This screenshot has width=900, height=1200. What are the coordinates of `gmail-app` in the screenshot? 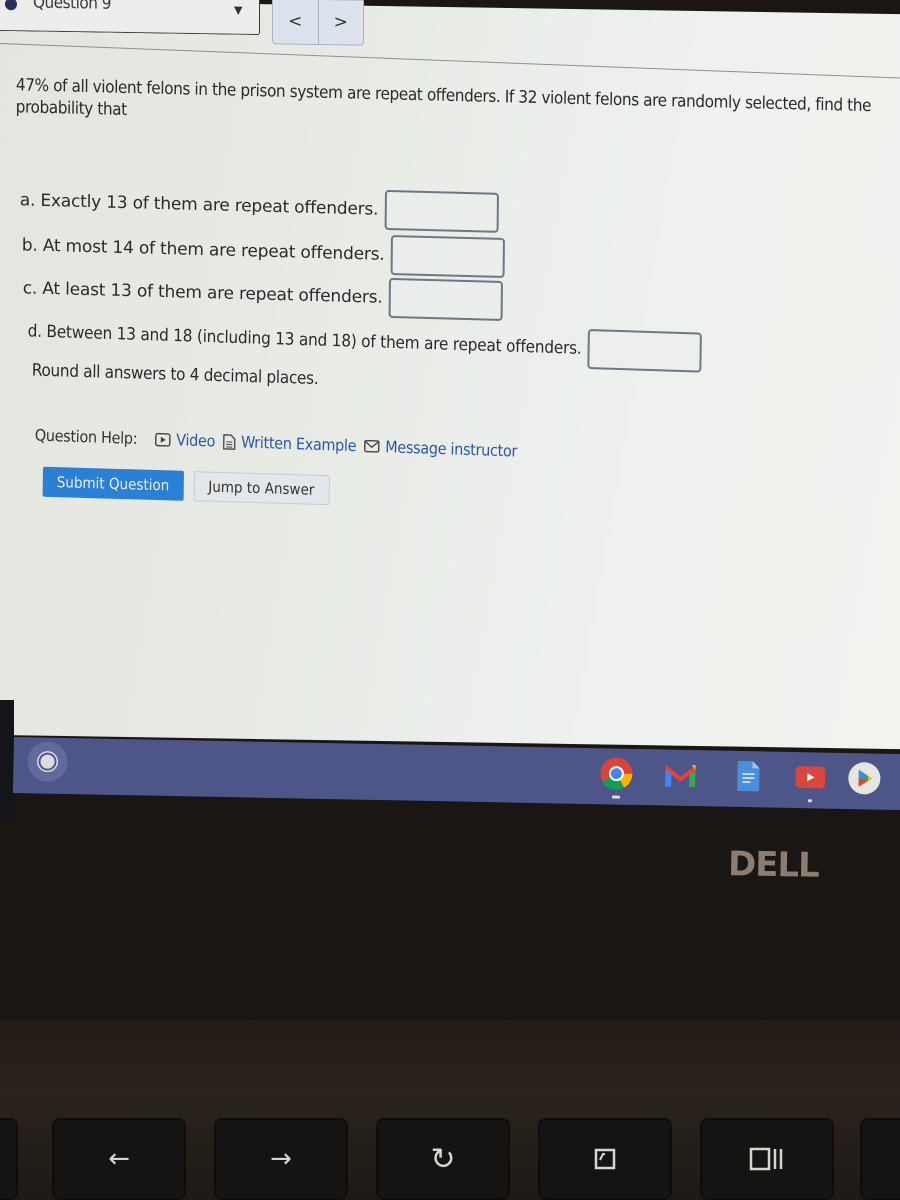 It's located at (680, 774).